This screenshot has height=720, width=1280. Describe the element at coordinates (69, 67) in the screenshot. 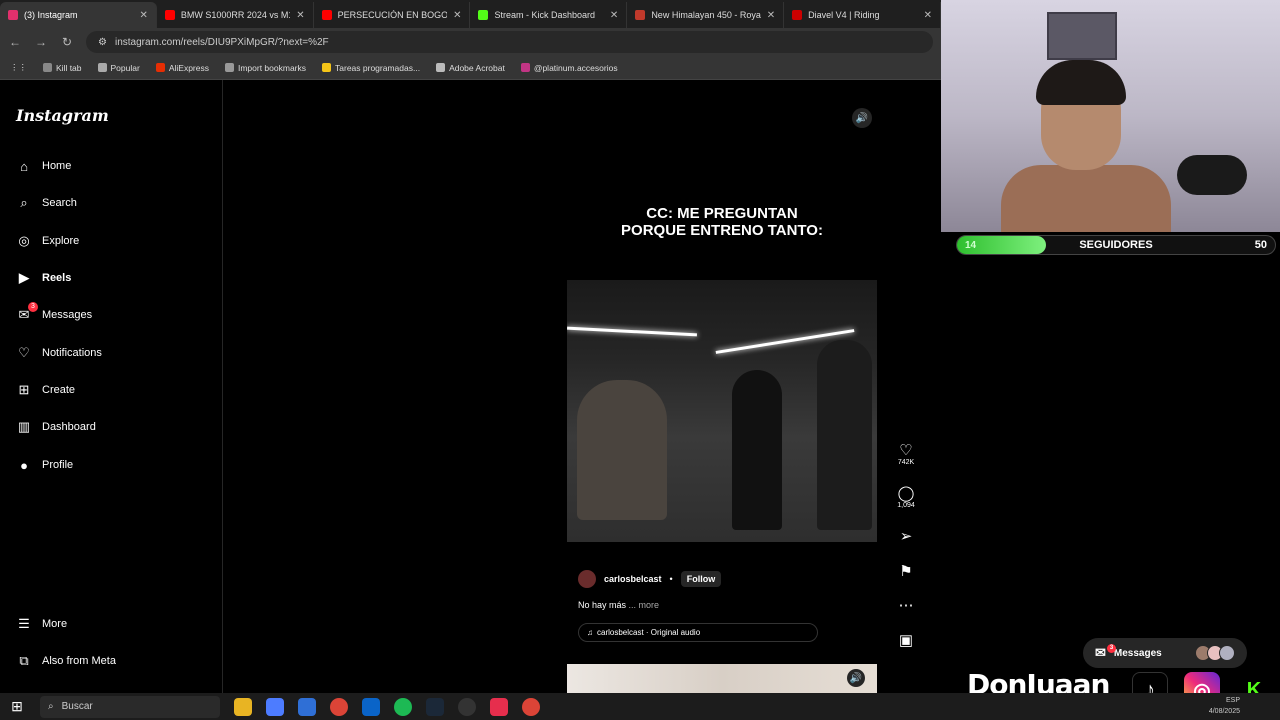

I see `bookmark-label: Kill tab` at that location.